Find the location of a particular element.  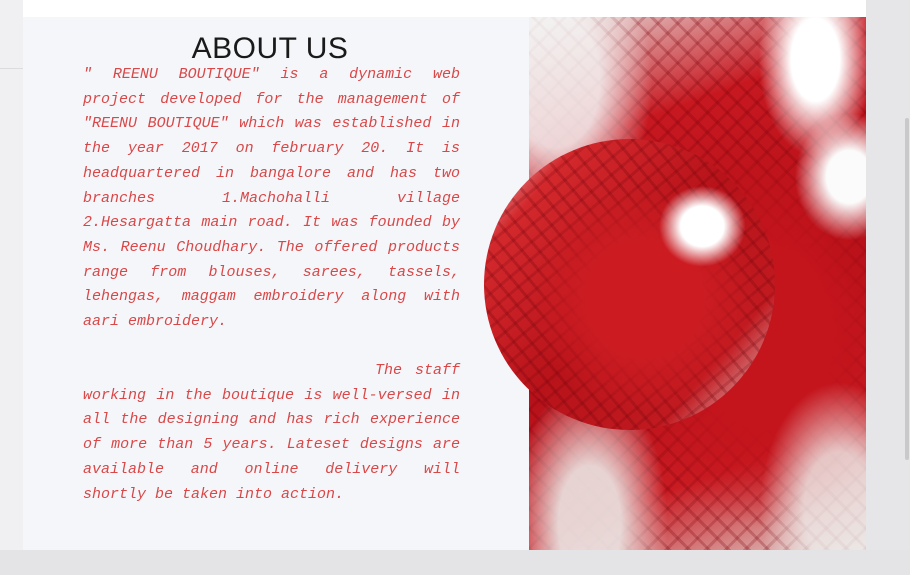

top-bar is located at coordinates (444, 8).